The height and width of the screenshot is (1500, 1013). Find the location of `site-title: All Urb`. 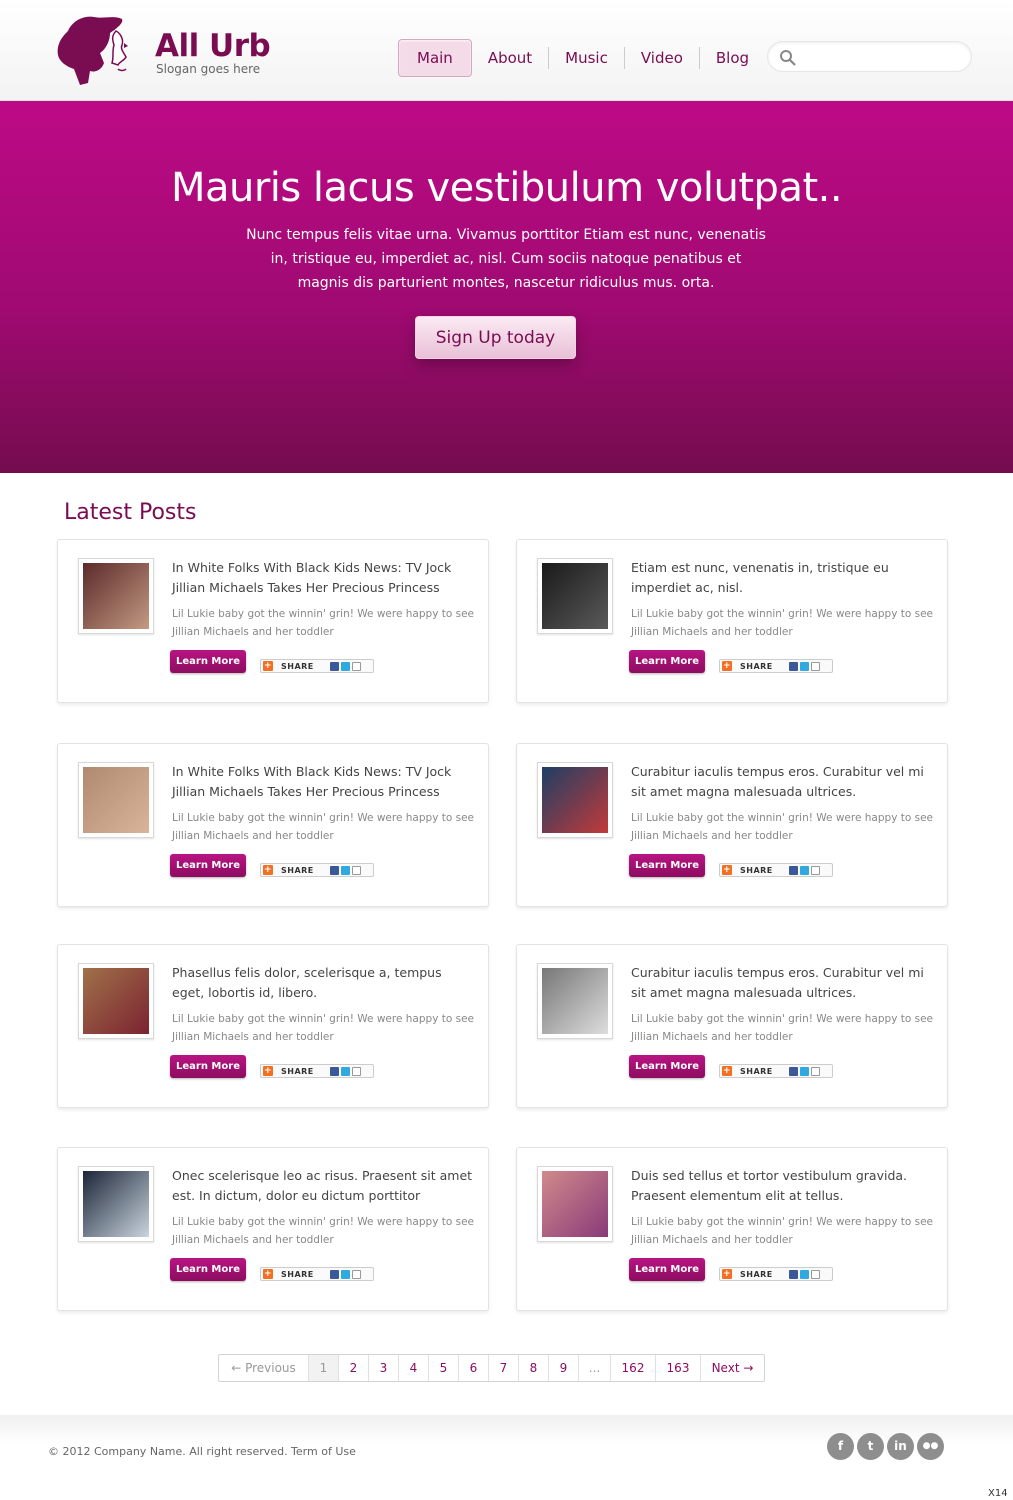

site-title: All Urb is located at coordinates (213, 46).